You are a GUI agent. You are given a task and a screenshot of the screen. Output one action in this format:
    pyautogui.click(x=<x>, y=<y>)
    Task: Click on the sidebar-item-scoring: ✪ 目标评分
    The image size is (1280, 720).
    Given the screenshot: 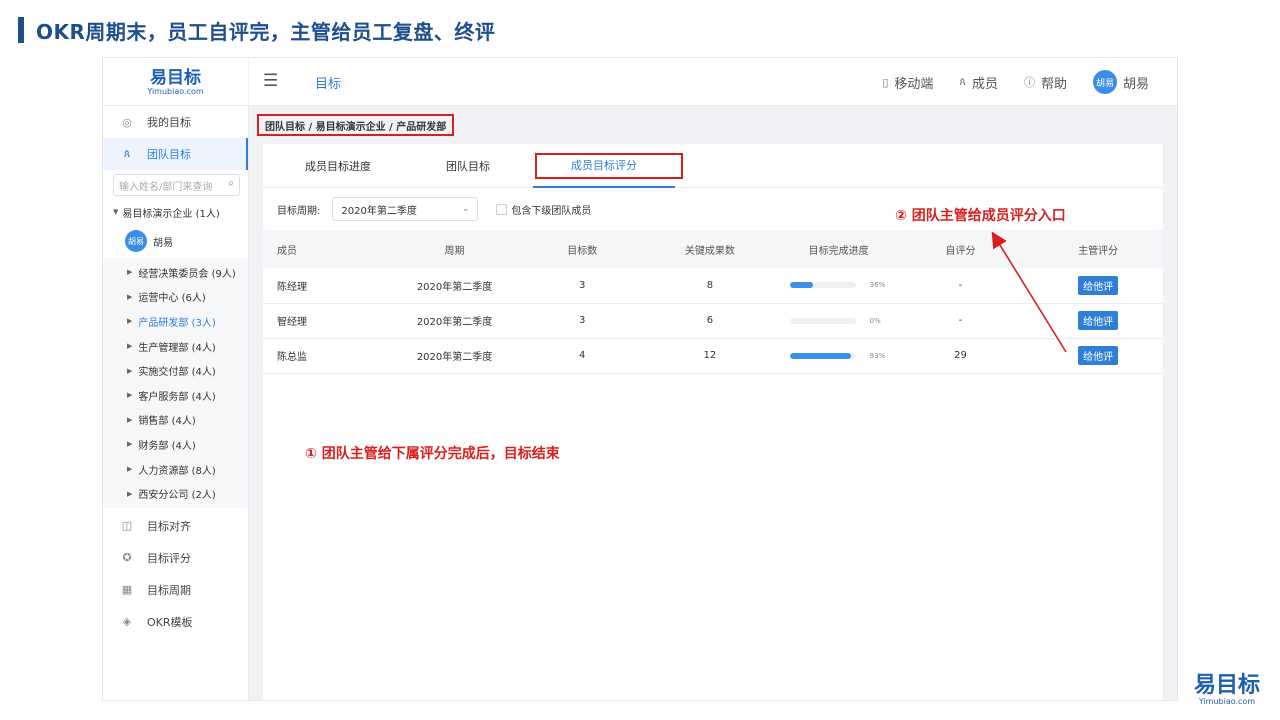 What is the action you would take?
    pyautogui.click(x=175, y=558)
    